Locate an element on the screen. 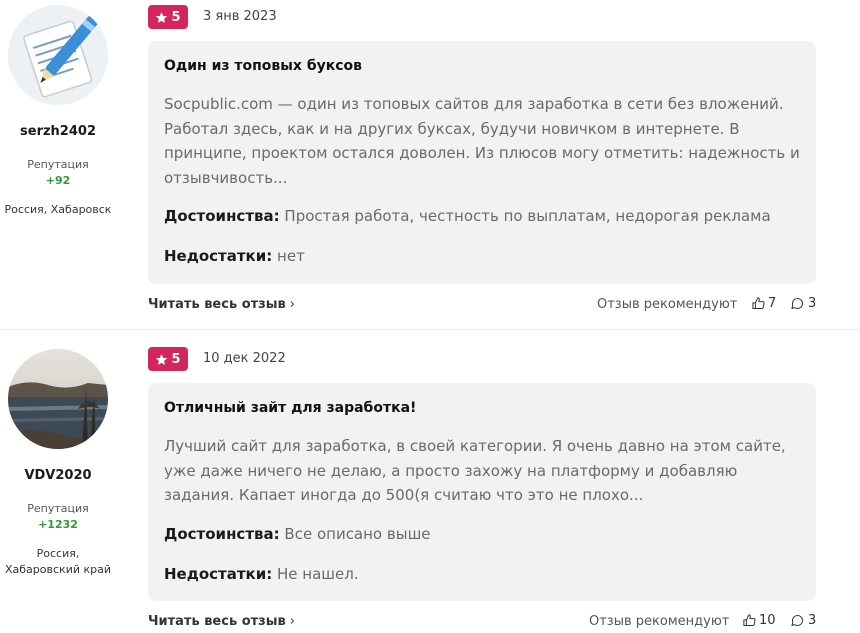 This screenshot has width=860, height=633. review-title: Отличный зайт для заработка! is located at coordinates (290, 408).